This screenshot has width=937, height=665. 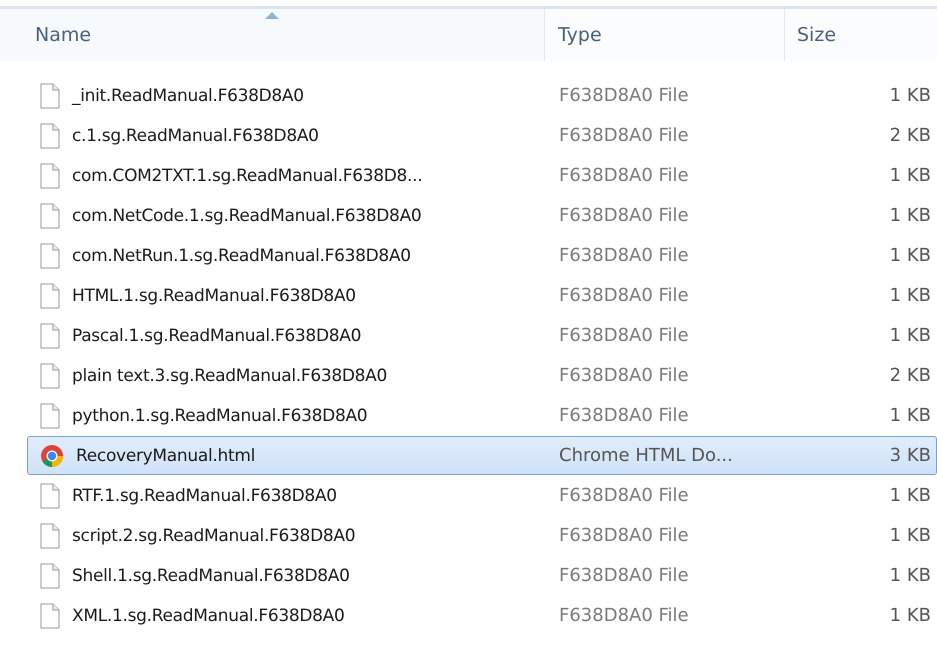 What do you see at coordinates (214, 536) in the screenshot?
I see `file-name: script.2.sg.ReadManual.F638D8A0` at bounding box center [214, 536].